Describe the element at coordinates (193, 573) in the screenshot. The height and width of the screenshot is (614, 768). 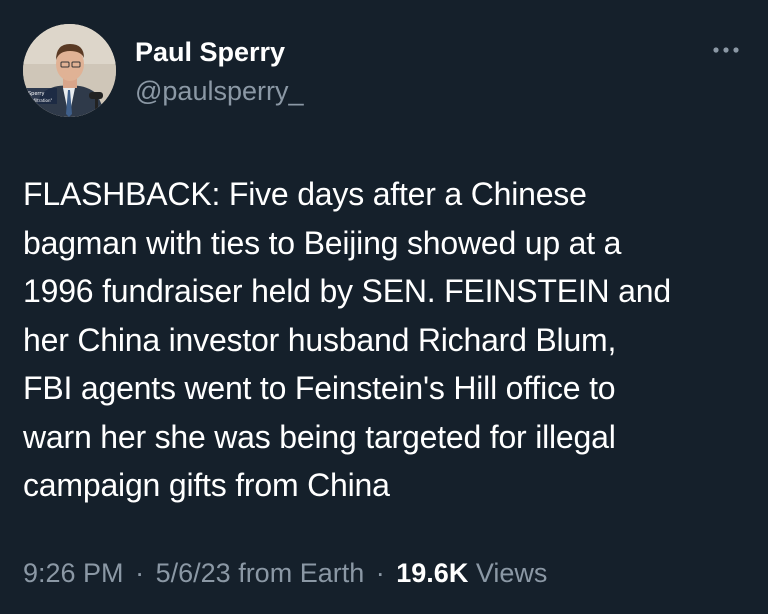
I see `tweet-date: 5/6/23` at that location.